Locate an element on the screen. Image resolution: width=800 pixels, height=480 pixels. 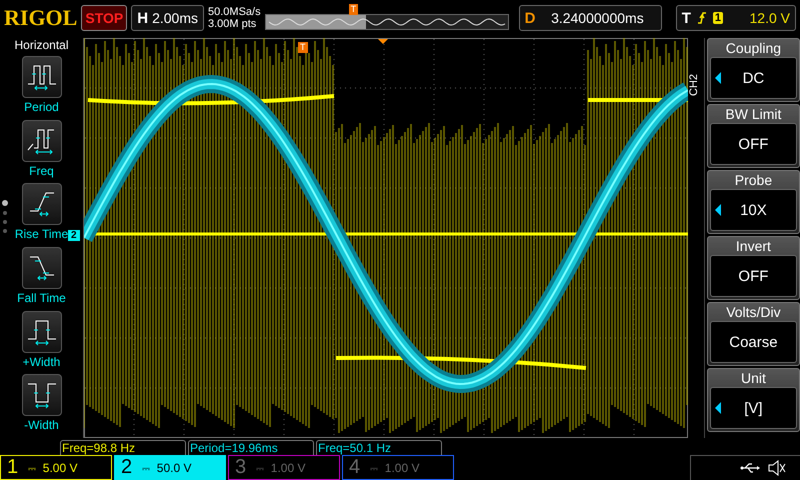
run-state-indicator: STOP is located at coordinates (104, 18).